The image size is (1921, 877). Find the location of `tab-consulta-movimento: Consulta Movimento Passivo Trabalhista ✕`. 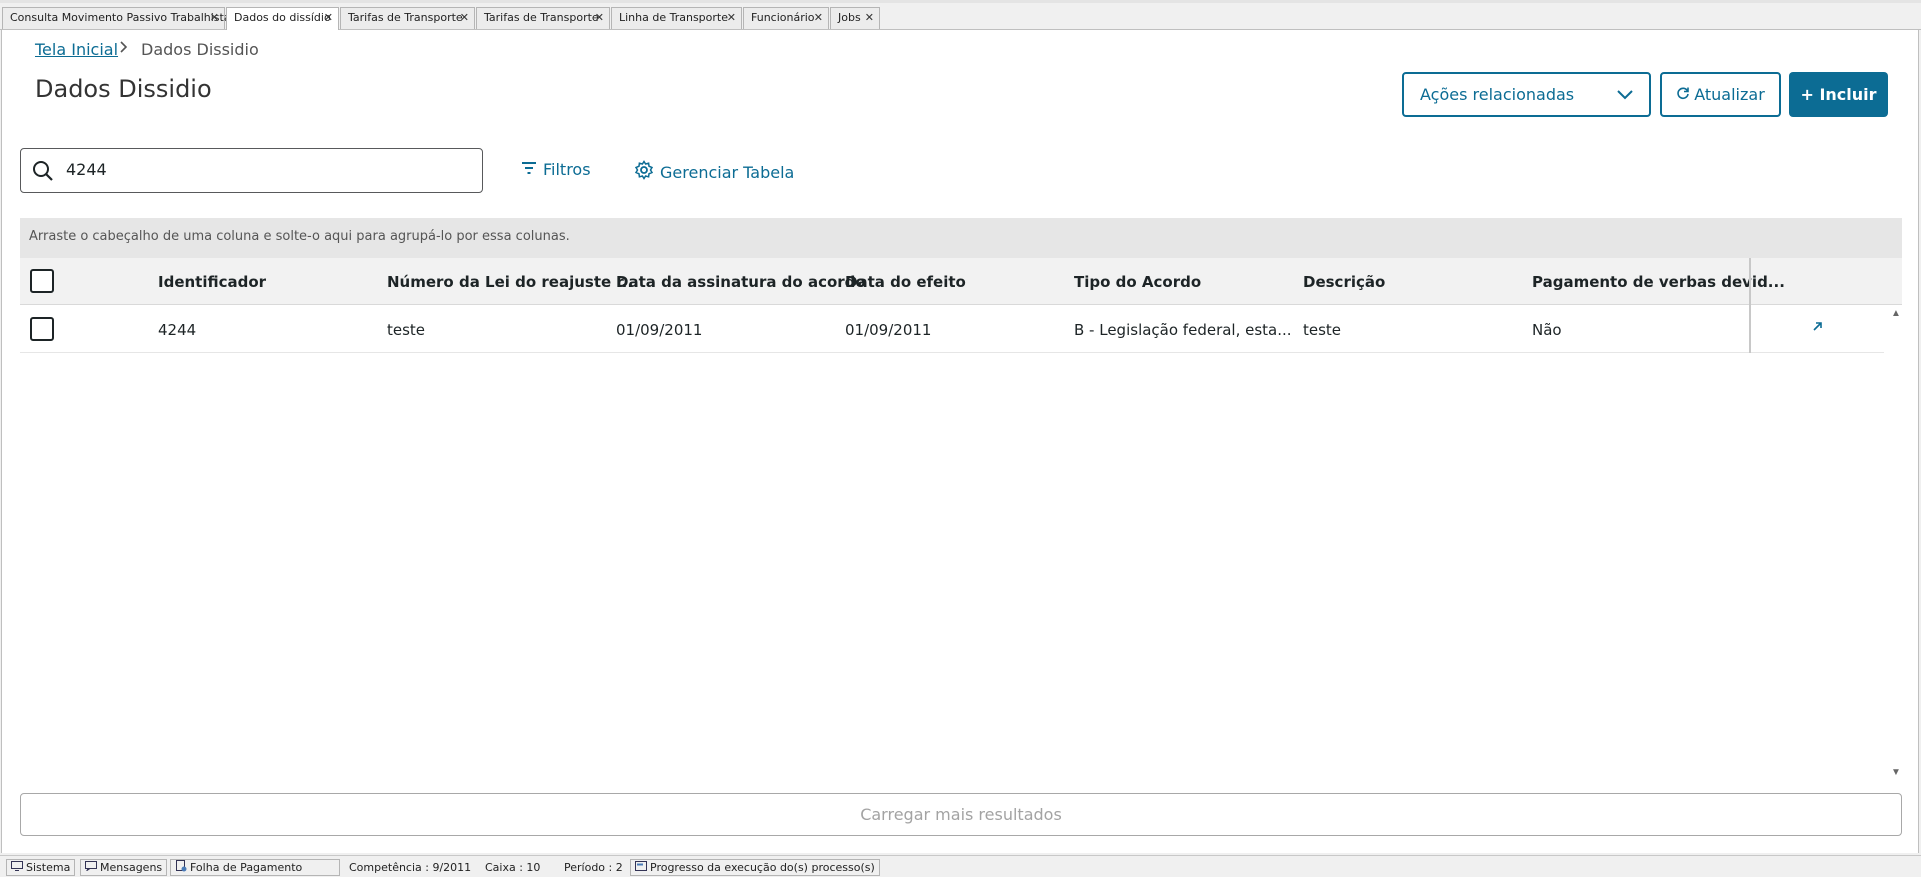

tab-consulta-movimento: Consulta Movimento Passivo Trabalhista ✕ is located at coordinates (116, 18).